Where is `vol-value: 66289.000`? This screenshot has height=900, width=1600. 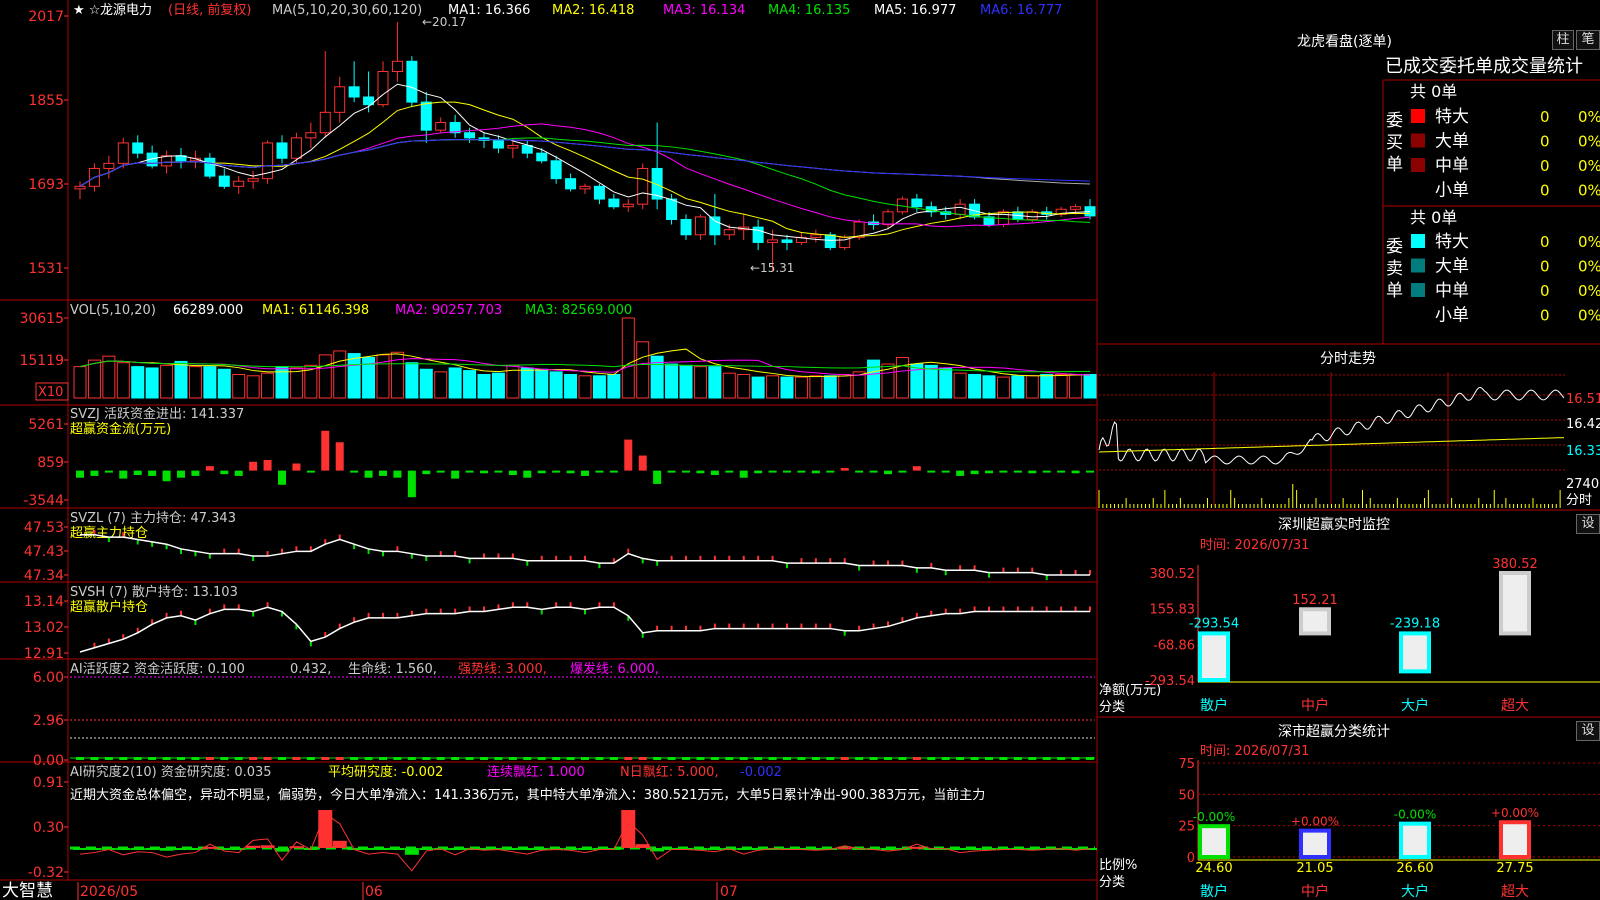
vol-value: 66289.000 is located at coordinates (208, 310).